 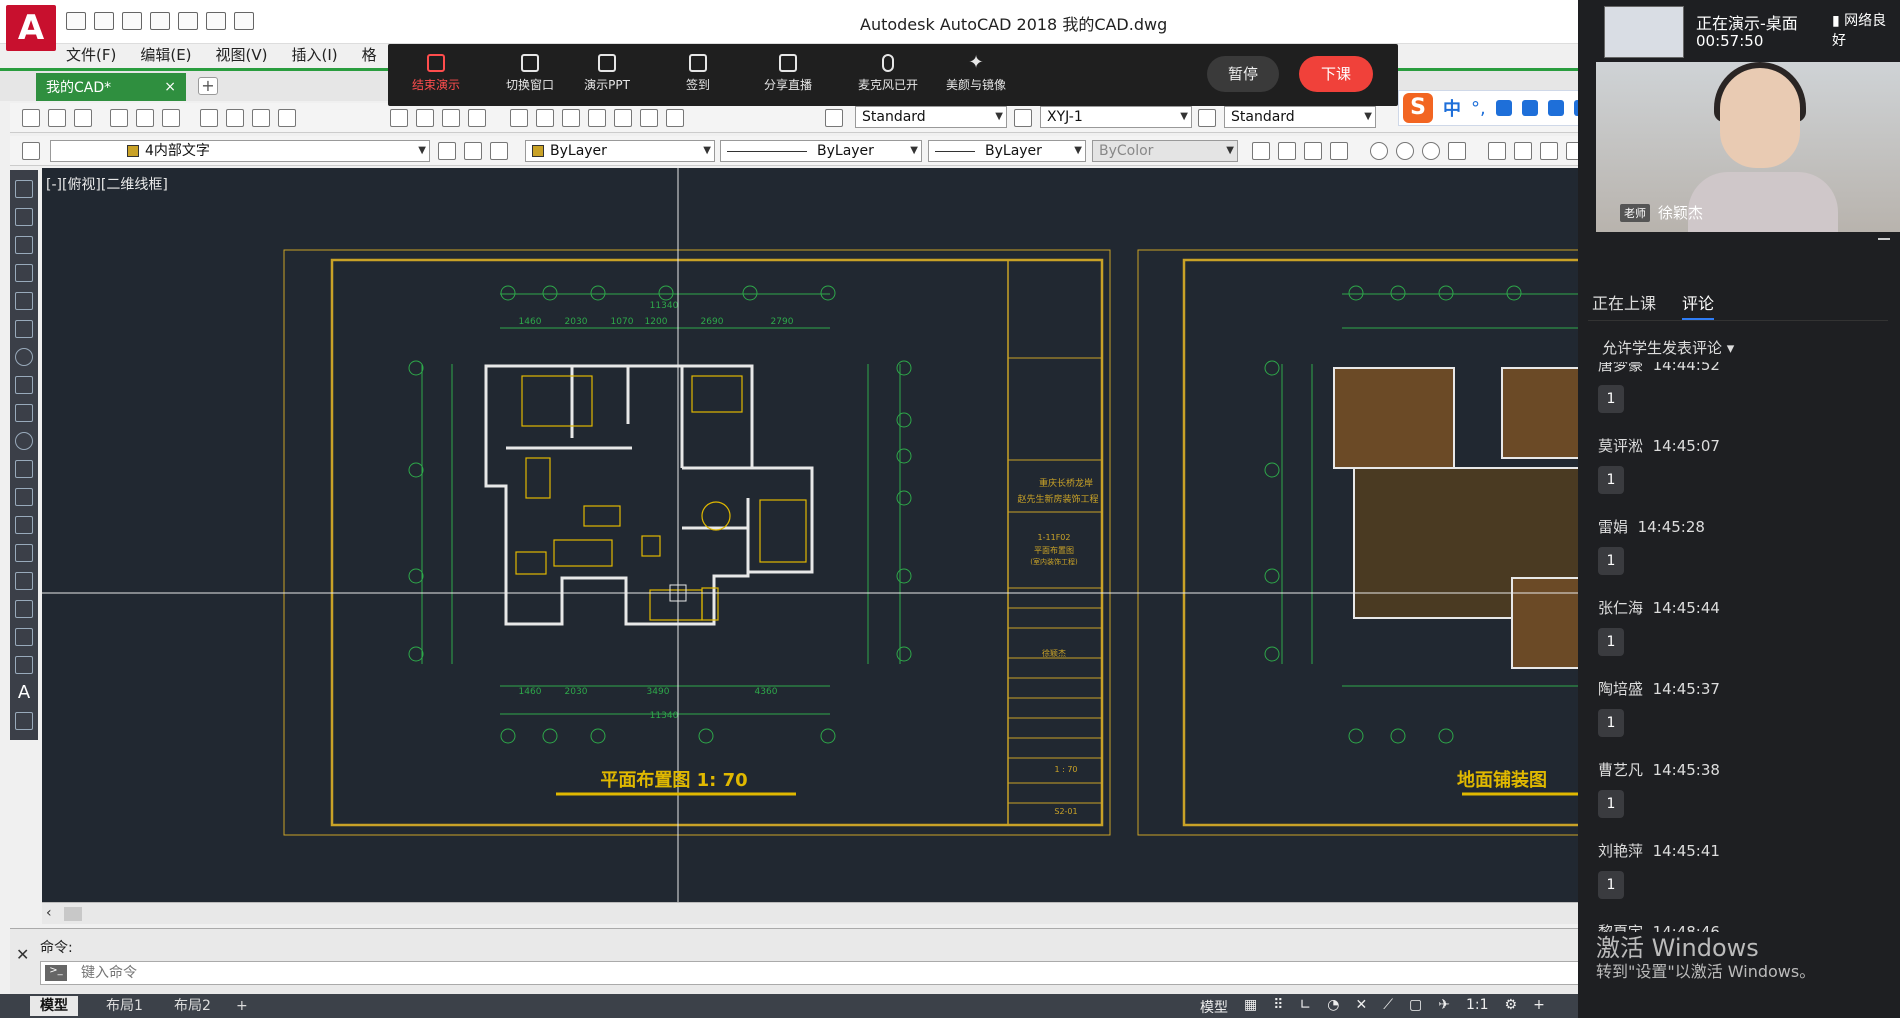 I want to click on dim-continue-icon, so click(x=1549, y=151).